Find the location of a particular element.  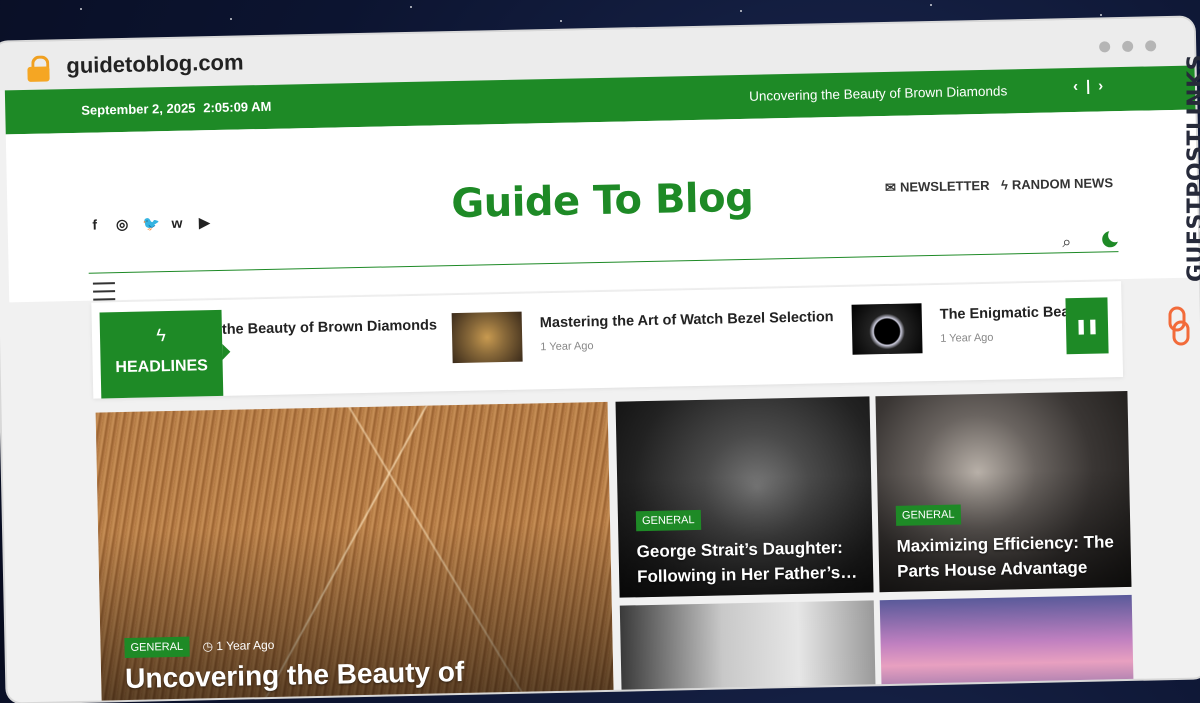

ticker-next-button: › is located at coordinates (1100, 85).